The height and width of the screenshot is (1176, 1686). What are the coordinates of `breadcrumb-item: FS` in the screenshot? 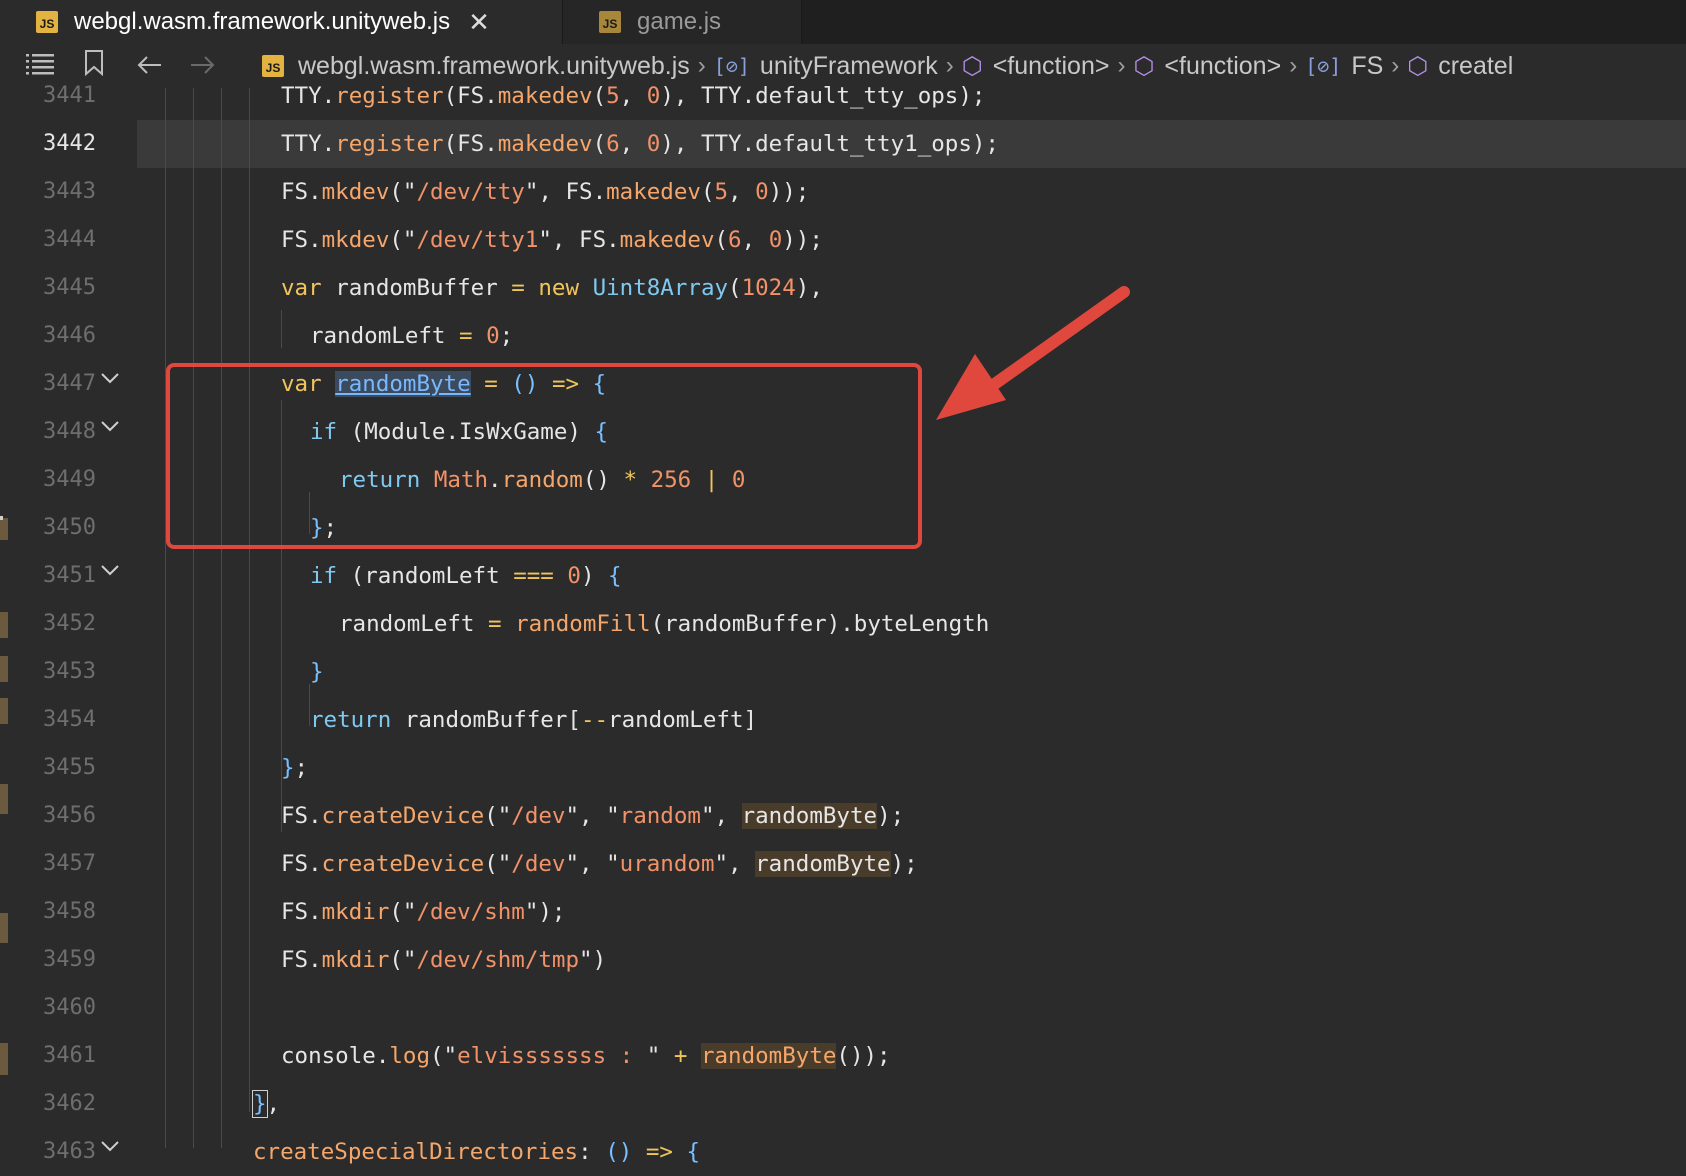 It's located at (1367, 66).